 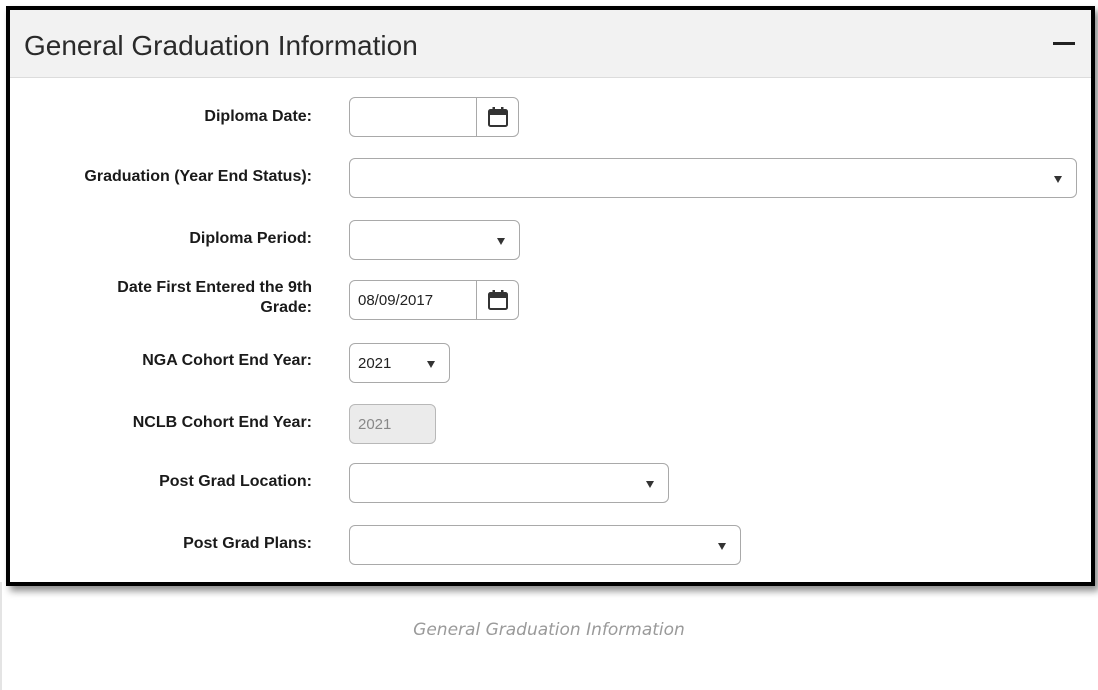 What do you see at coordinates (258, 116) in the screenshot?
I see `diploma-date-label: Diploma Date:` at bounding box center [258, 116].